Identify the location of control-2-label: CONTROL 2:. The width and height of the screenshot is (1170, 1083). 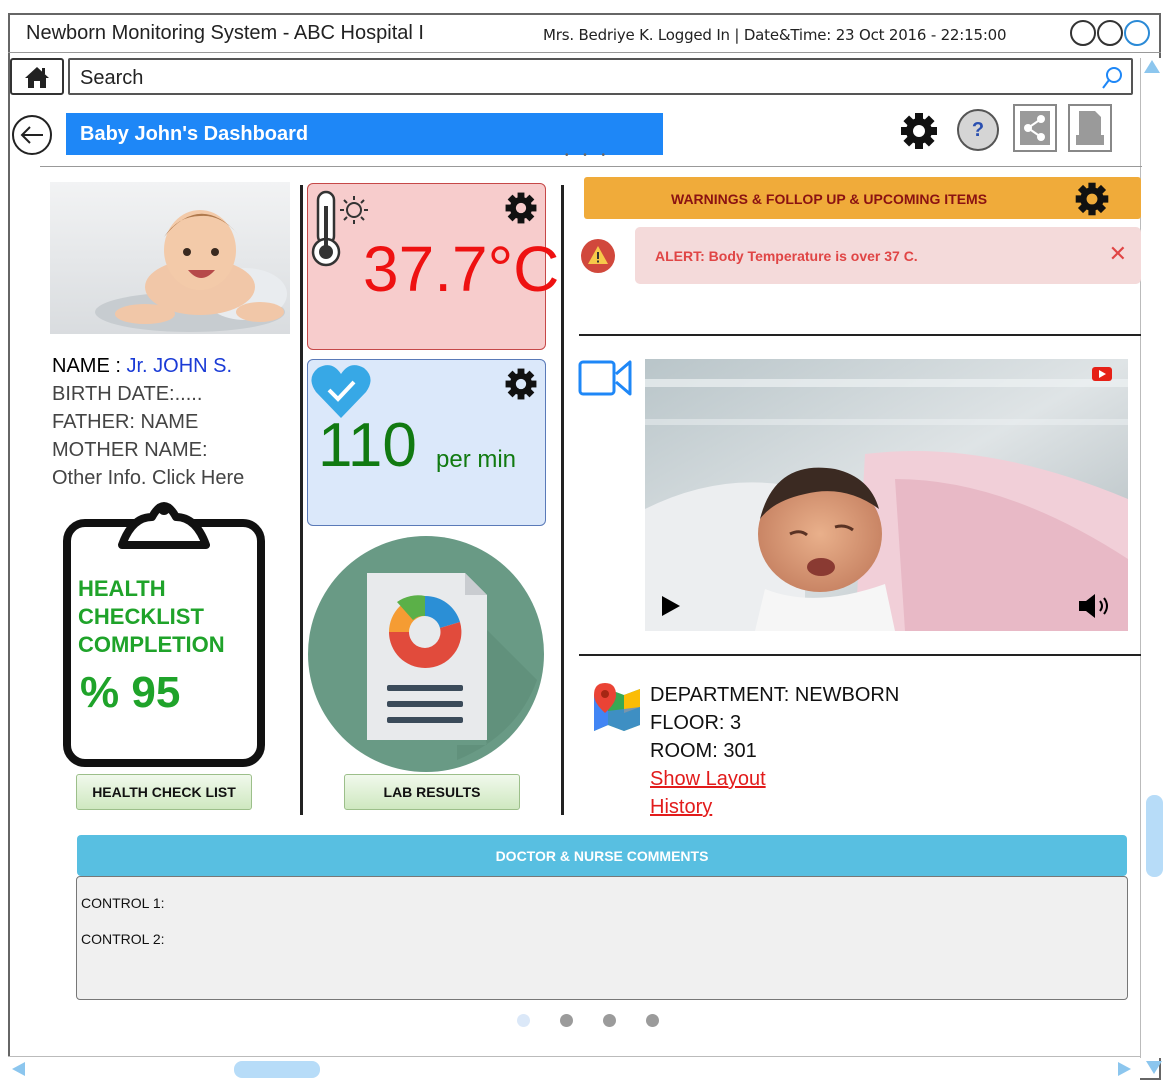
(123, 939).